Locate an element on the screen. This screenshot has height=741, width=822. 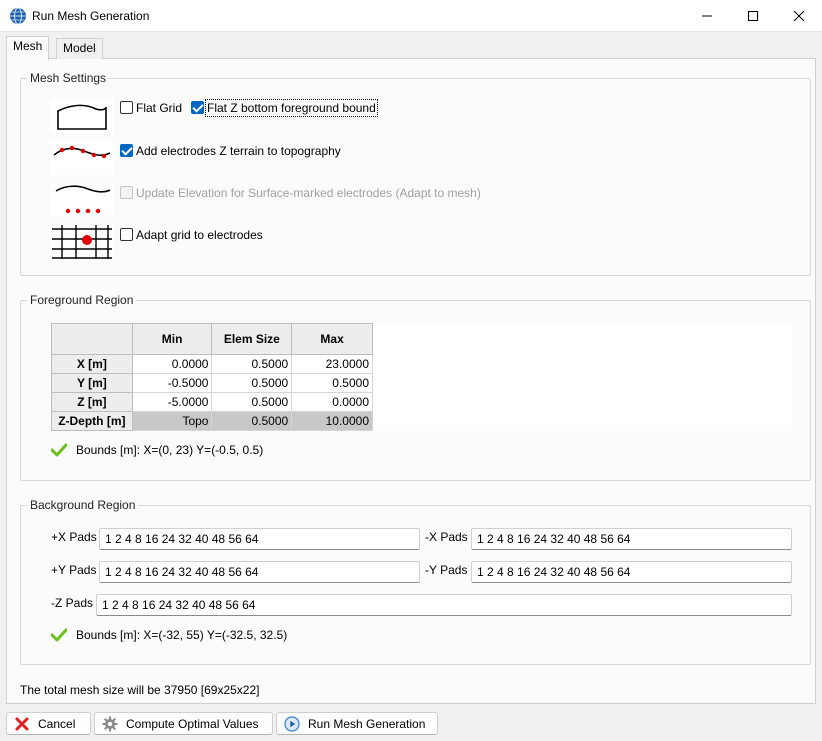
add-electrodes-checkbox is located at coordinates (126, 150).